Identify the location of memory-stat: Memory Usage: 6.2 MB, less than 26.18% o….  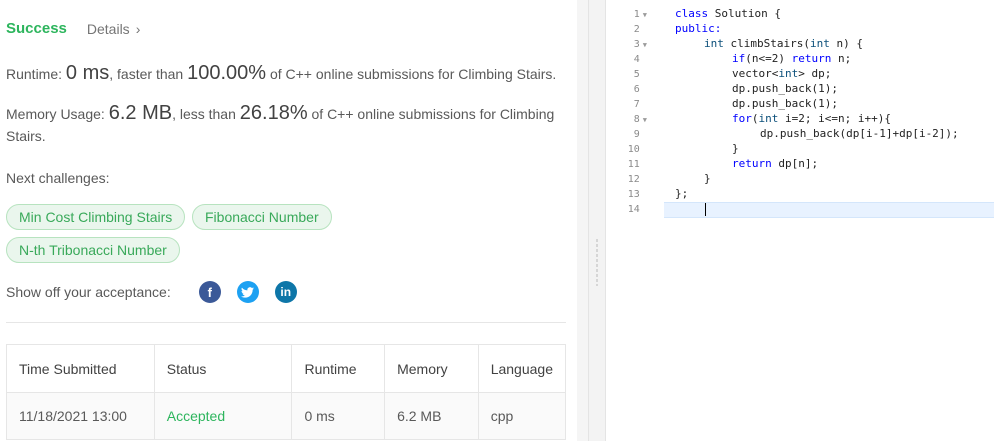
(286, 124).